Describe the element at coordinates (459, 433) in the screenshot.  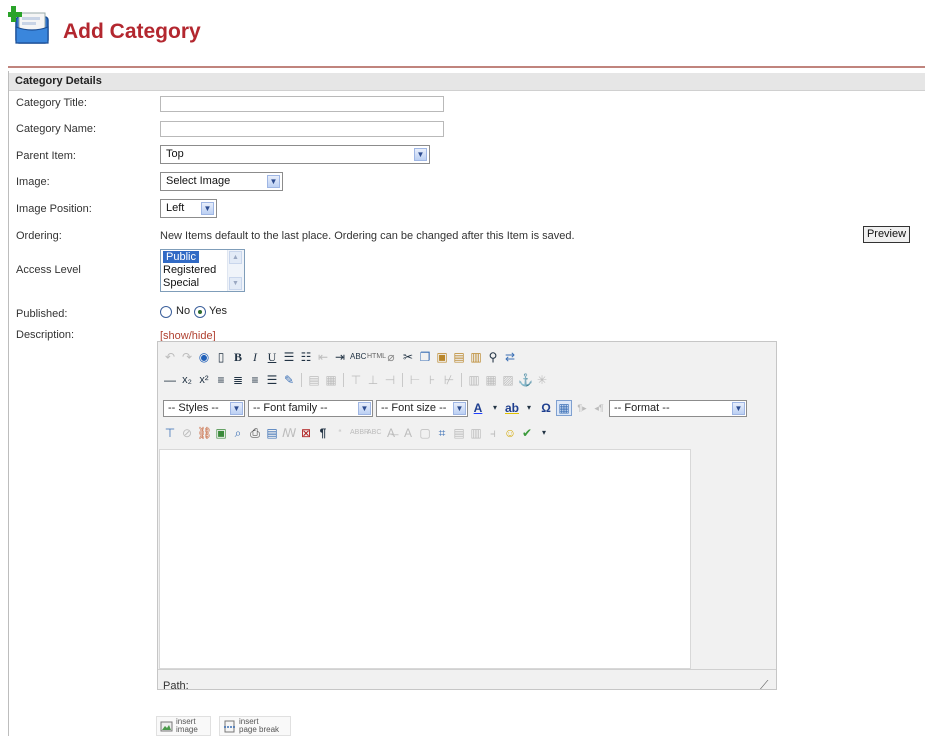
I see `non-breaking-icon: ▤` at that location.